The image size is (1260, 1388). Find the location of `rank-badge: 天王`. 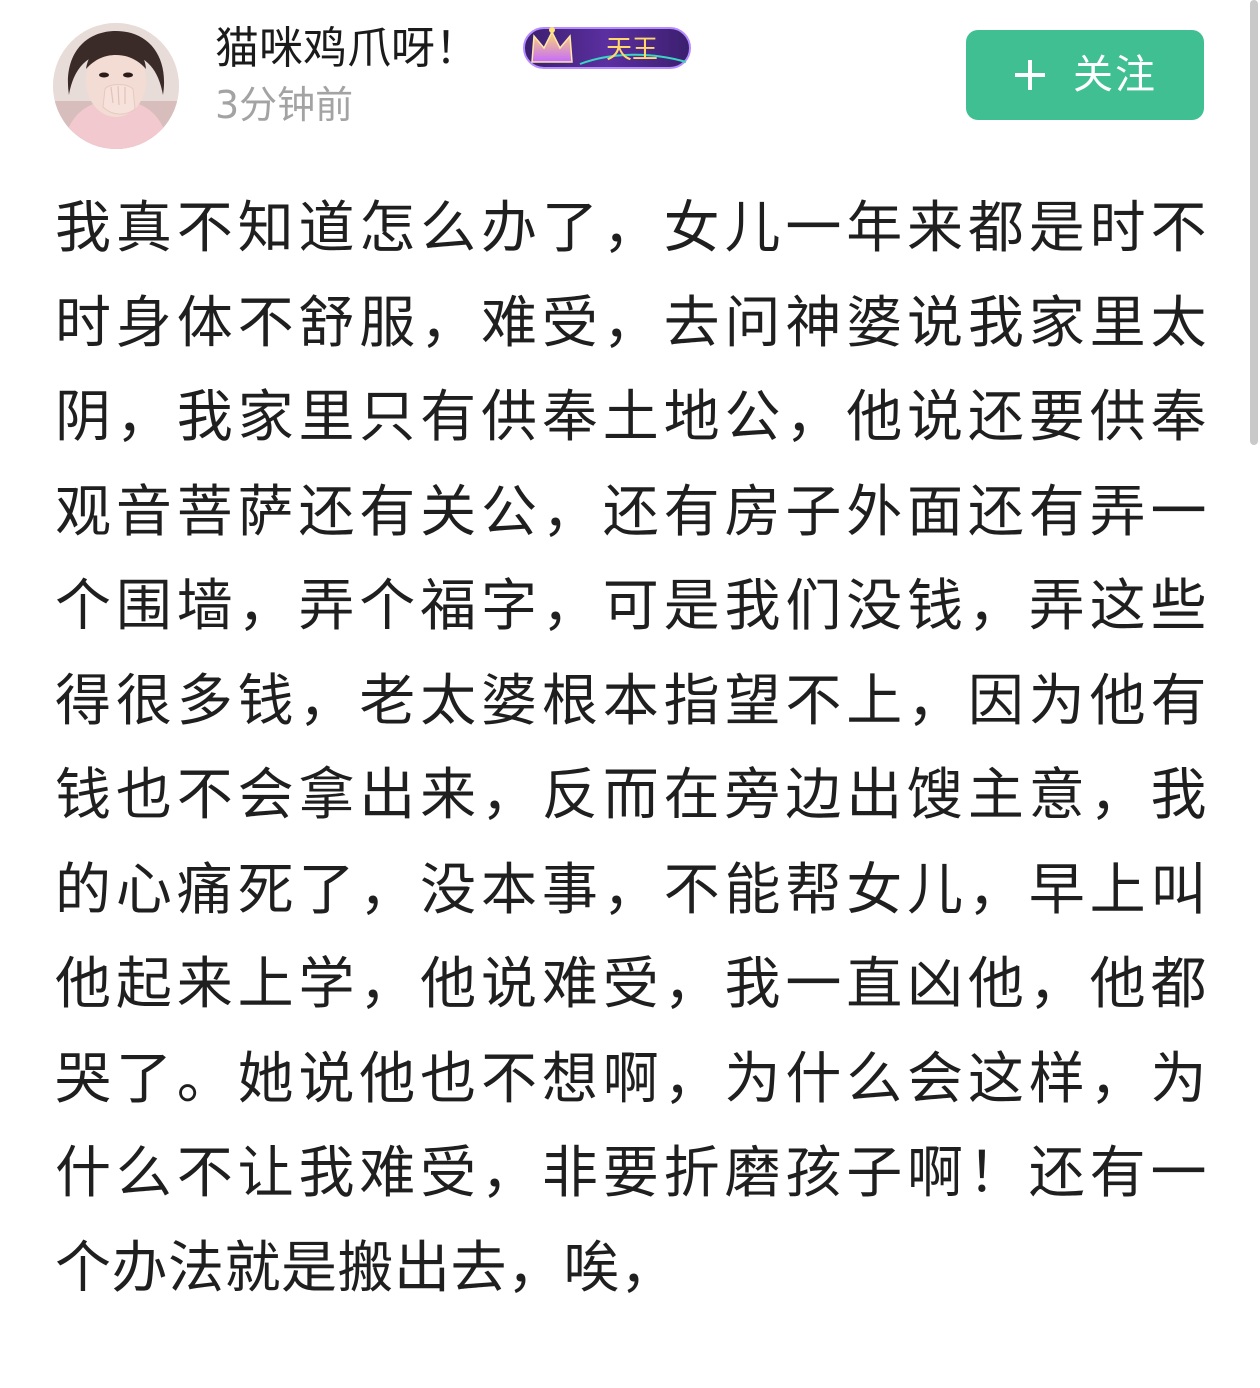

rank-badge: 天王 is located at coordinates (607, 48).